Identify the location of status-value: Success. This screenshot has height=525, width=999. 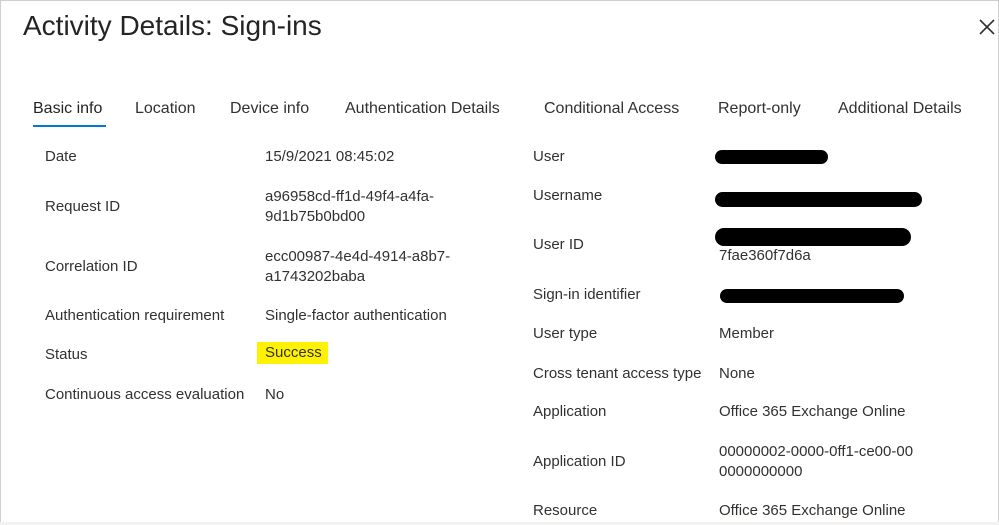
(292, 353).